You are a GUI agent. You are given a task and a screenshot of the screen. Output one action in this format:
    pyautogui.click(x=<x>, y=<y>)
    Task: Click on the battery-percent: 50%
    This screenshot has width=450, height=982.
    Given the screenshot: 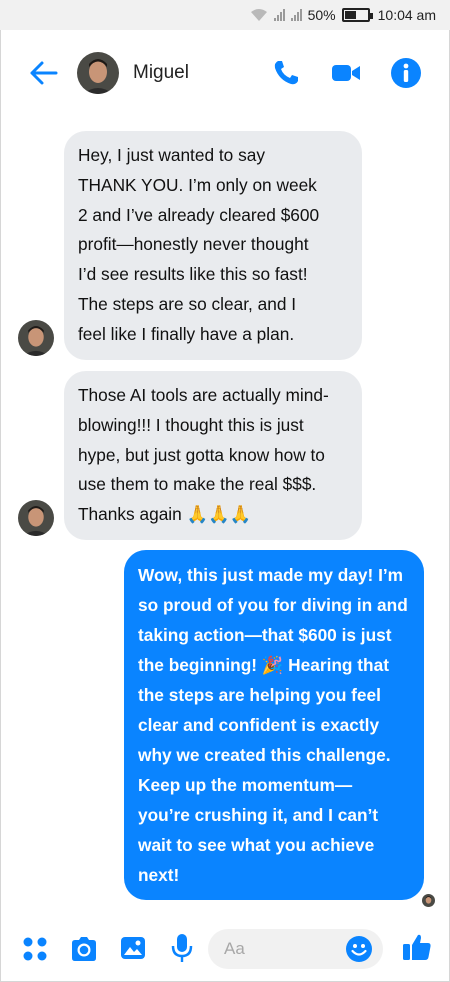 What is the action you would take?
    pyautogui.click(x=321, y=15)
    